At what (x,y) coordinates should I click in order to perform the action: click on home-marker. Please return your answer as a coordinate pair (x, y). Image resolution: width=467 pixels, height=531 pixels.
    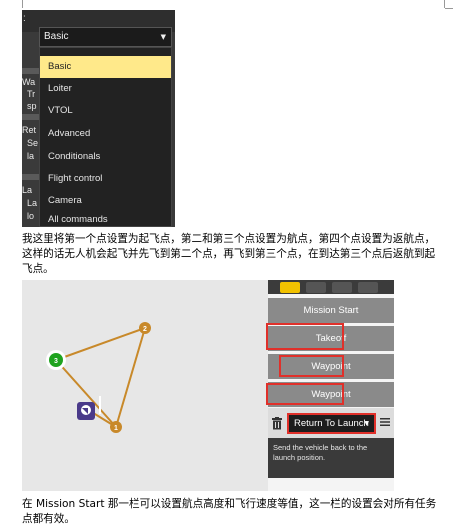
    Looking at the image, I should click on (86, 411).